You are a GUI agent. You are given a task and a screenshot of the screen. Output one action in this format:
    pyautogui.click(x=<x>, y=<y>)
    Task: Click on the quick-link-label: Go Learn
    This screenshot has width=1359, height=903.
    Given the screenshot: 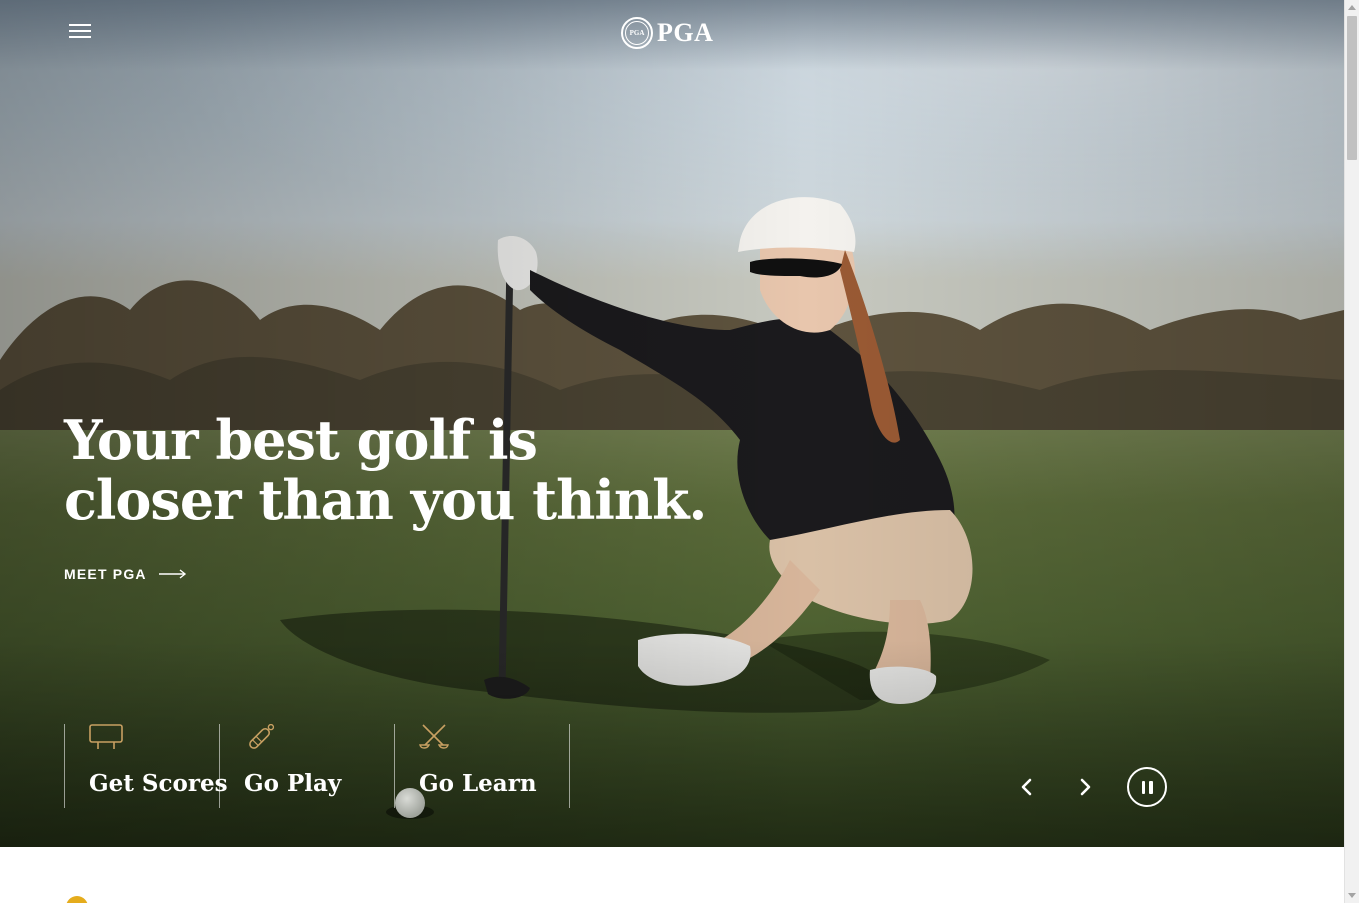 What is the action you would take?
    pyautogui.click(x=478, y=783)
    